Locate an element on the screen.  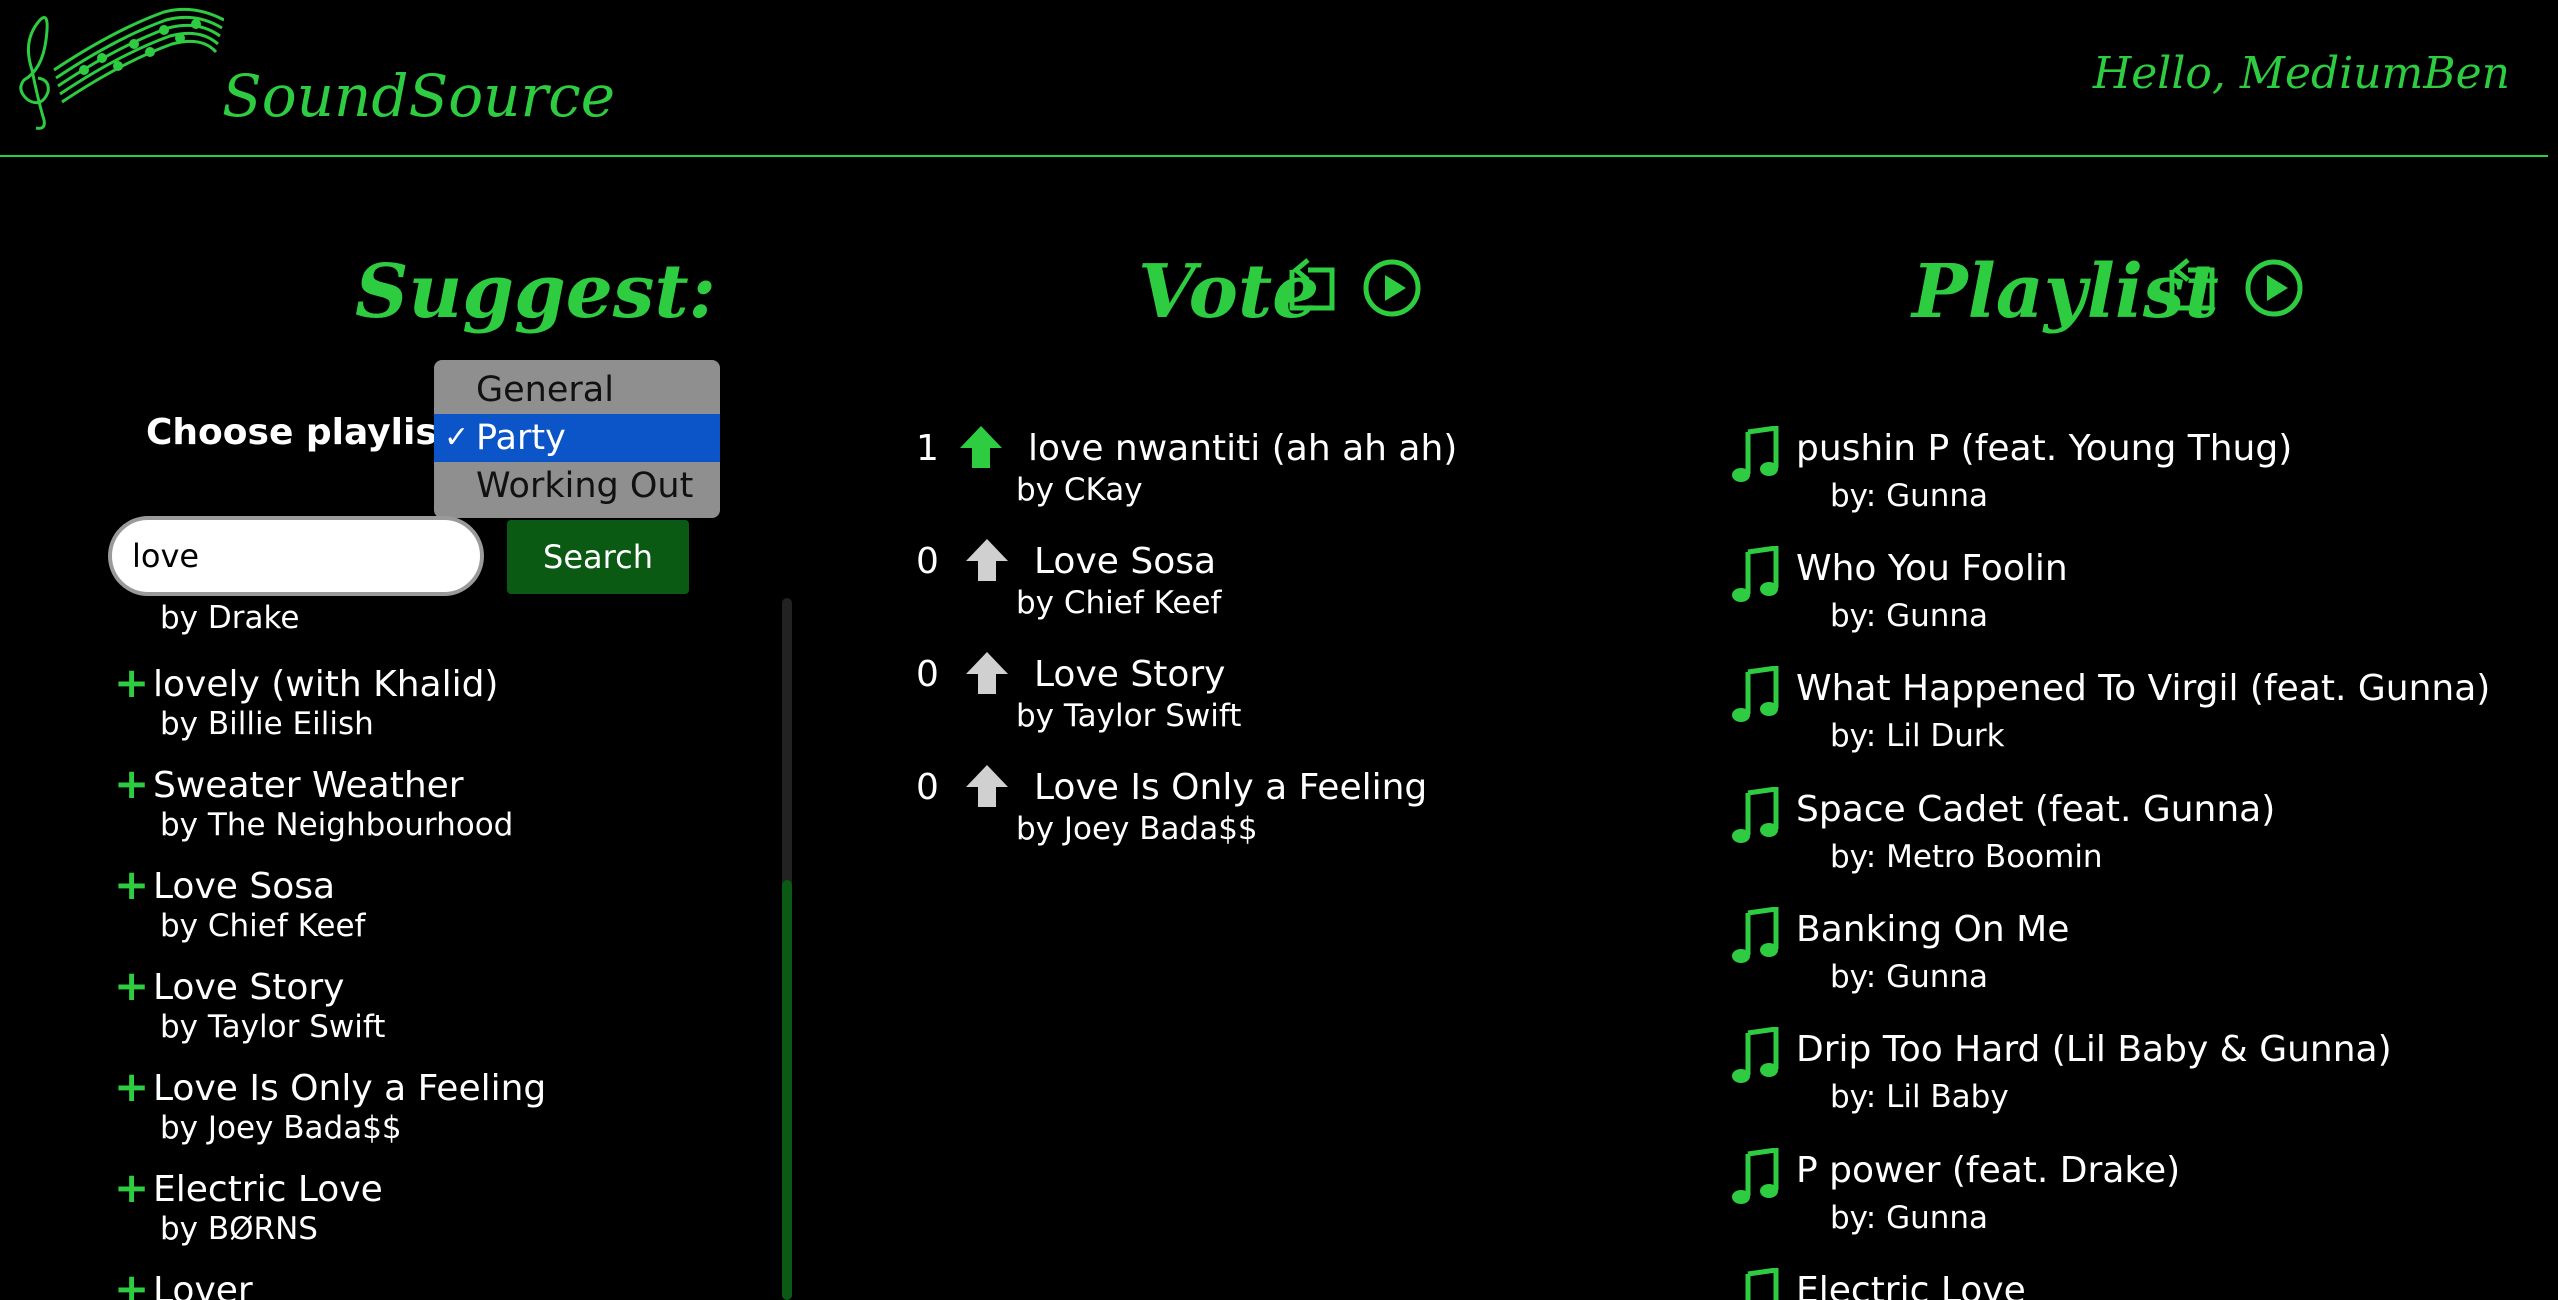
search-button: Search is located at coordinates (598, 557).